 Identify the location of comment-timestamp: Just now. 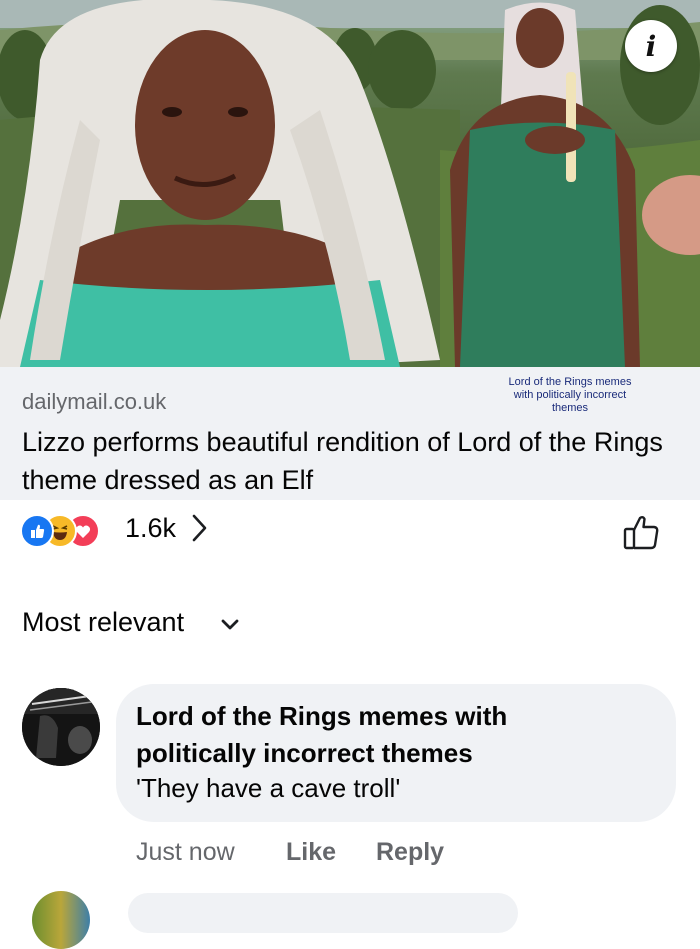
(185, 852).